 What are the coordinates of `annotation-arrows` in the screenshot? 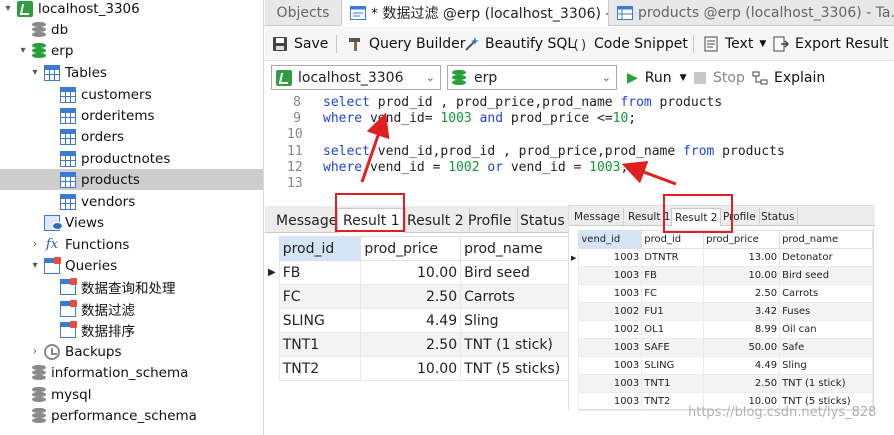 It's located at (518, 149).